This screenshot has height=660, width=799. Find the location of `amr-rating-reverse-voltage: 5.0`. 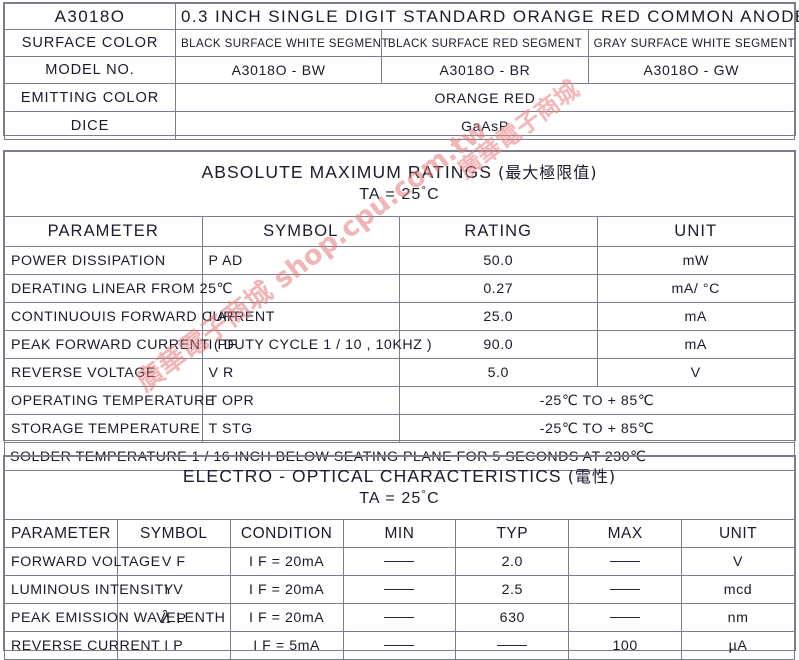

amr-rating-reverse-voltage: 5.0 is located at coordinates (498, 372).